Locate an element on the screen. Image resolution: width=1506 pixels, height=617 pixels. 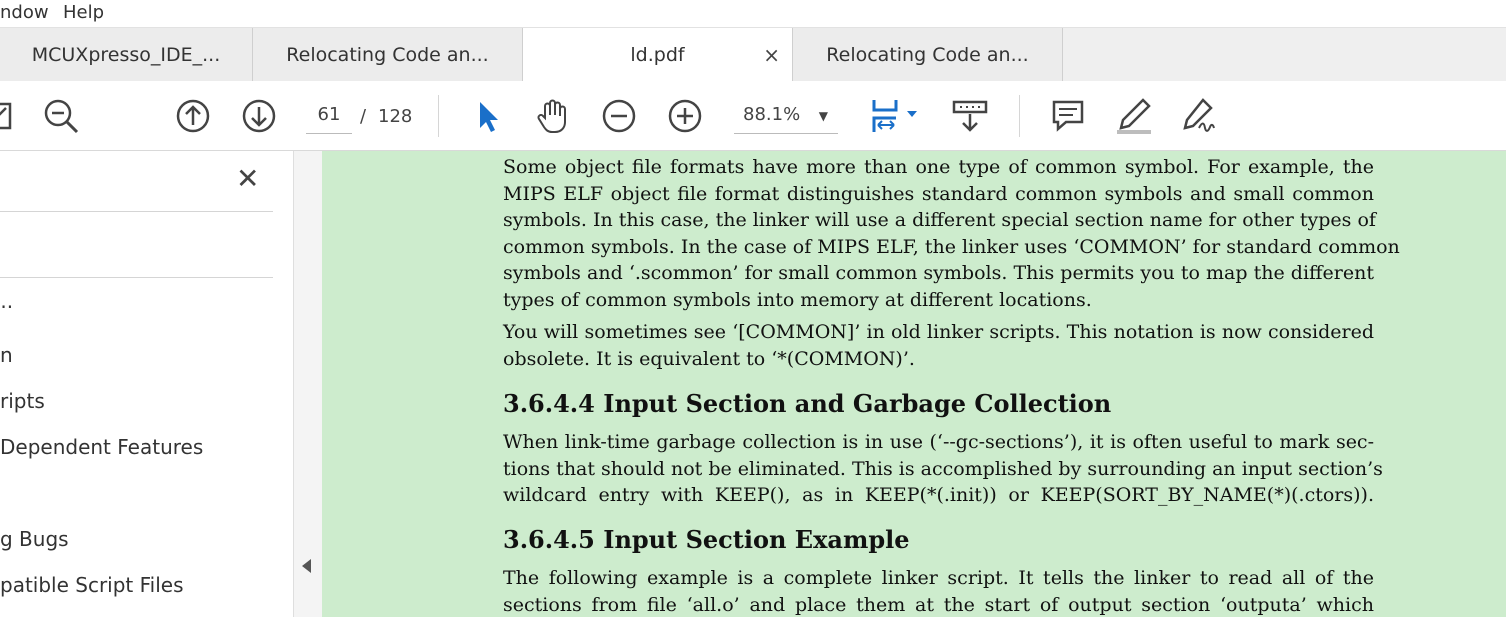
bookmark-item: g Bugs is located at coordinates (34, 539).